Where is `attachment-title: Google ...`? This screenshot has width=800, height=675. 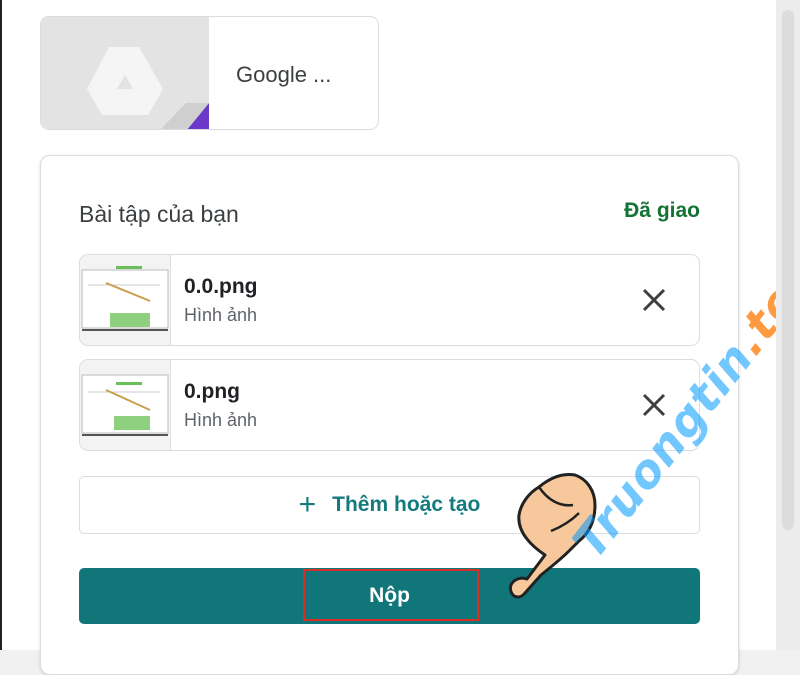
attachment-title: Google ... is located at coordinates (284, 74).